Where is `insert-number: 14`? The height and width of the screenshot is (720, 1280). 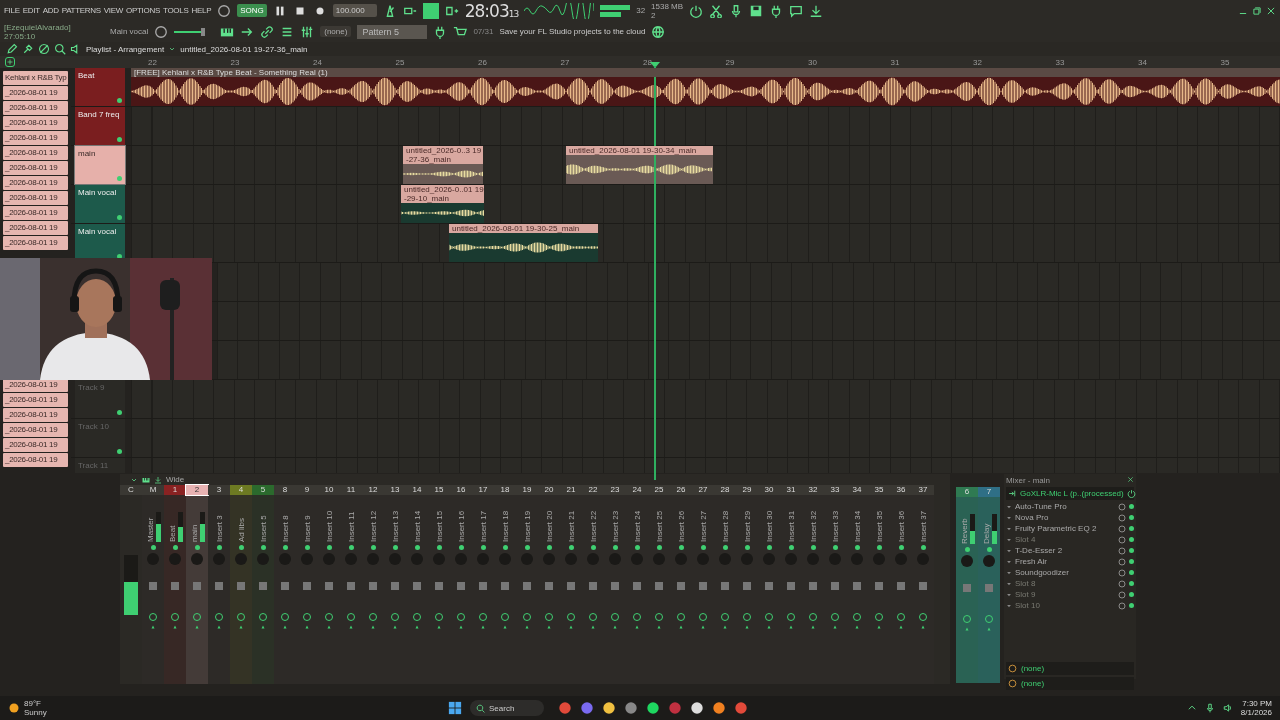
insert-number: 14 is located at coordinates (417, 490).